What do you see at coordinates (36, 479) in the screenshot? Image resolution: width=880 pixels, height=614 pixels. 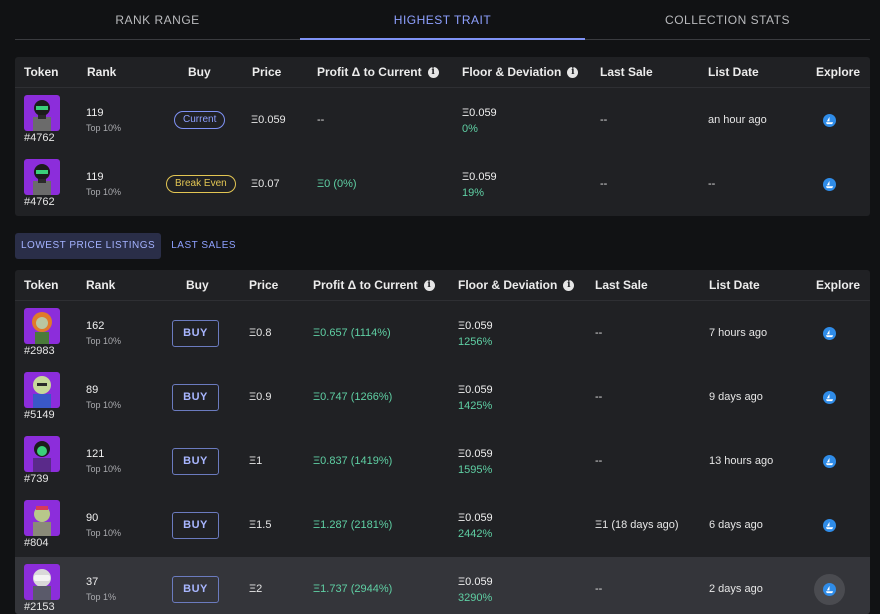 I see `token-id: #739` at bounding box center [36, 479].